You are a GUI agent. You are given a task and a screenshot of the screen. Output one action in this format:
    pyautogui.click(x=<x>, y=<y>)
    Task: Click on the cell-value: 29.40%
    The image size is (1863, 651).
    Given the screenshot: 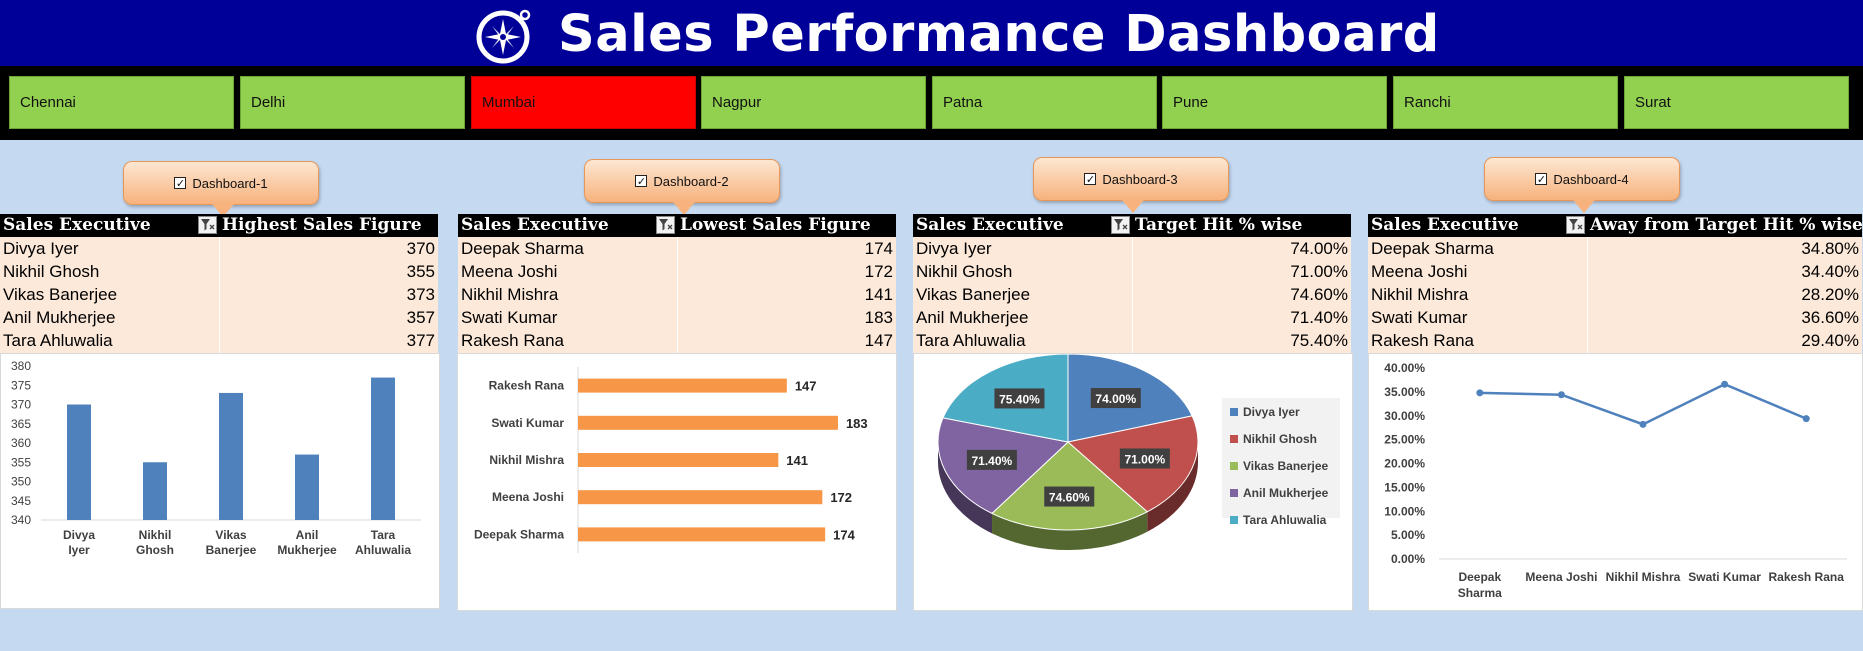 What is the action you would take?
    pyautogui.click(x=1830, y=340)
    